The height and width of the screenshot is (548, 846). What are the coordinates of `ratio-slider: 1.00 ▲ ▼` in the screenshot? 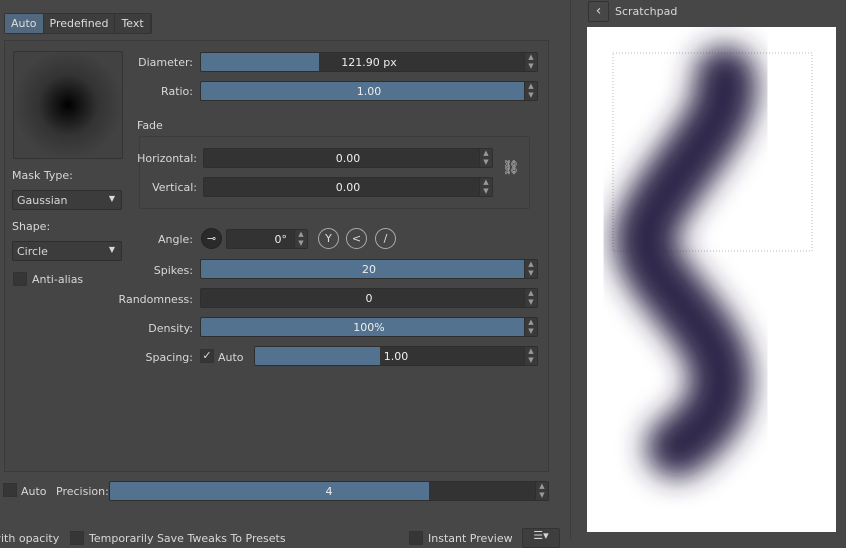 It's located at (369, 91).